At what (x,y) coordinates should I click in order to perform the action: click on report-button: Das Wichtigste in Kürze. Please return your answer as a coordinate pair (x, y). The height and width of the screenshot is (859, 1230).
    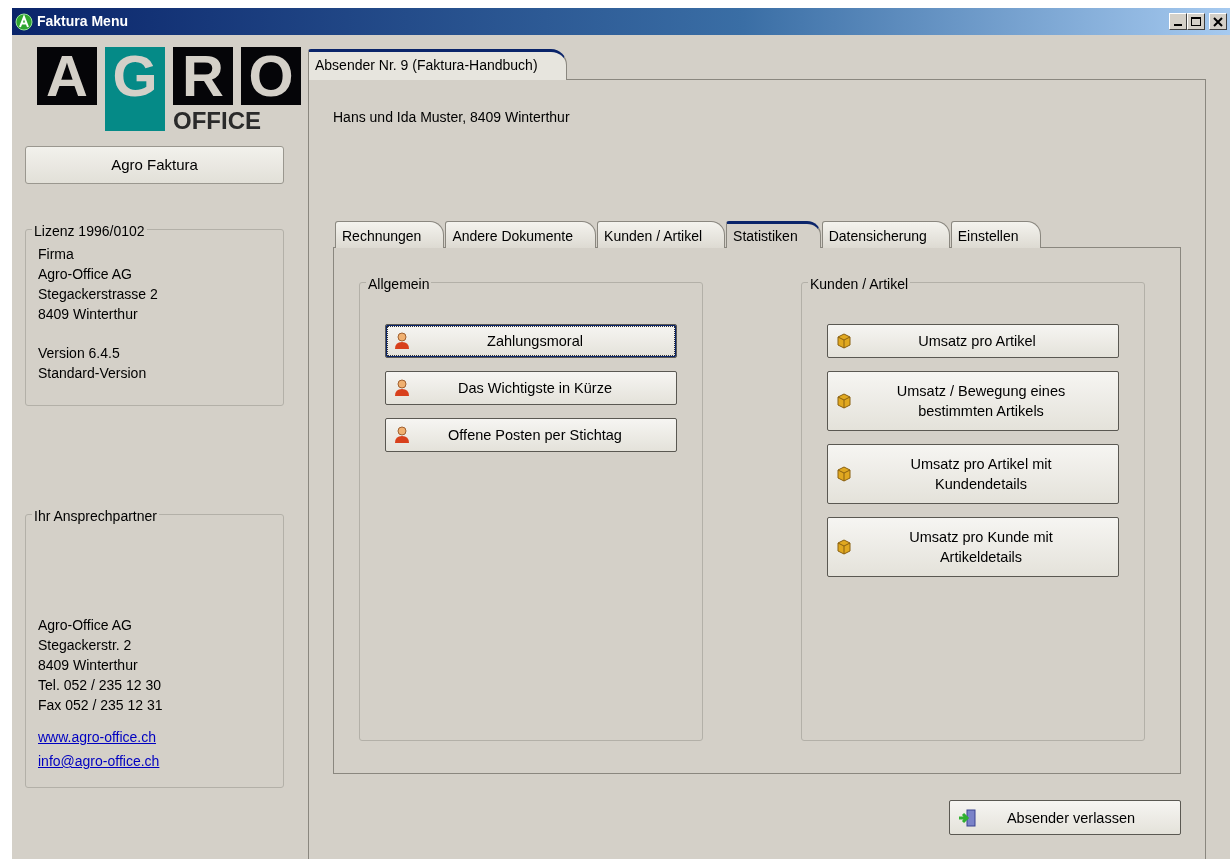
    Looking at the image, I should click on (531, 388).